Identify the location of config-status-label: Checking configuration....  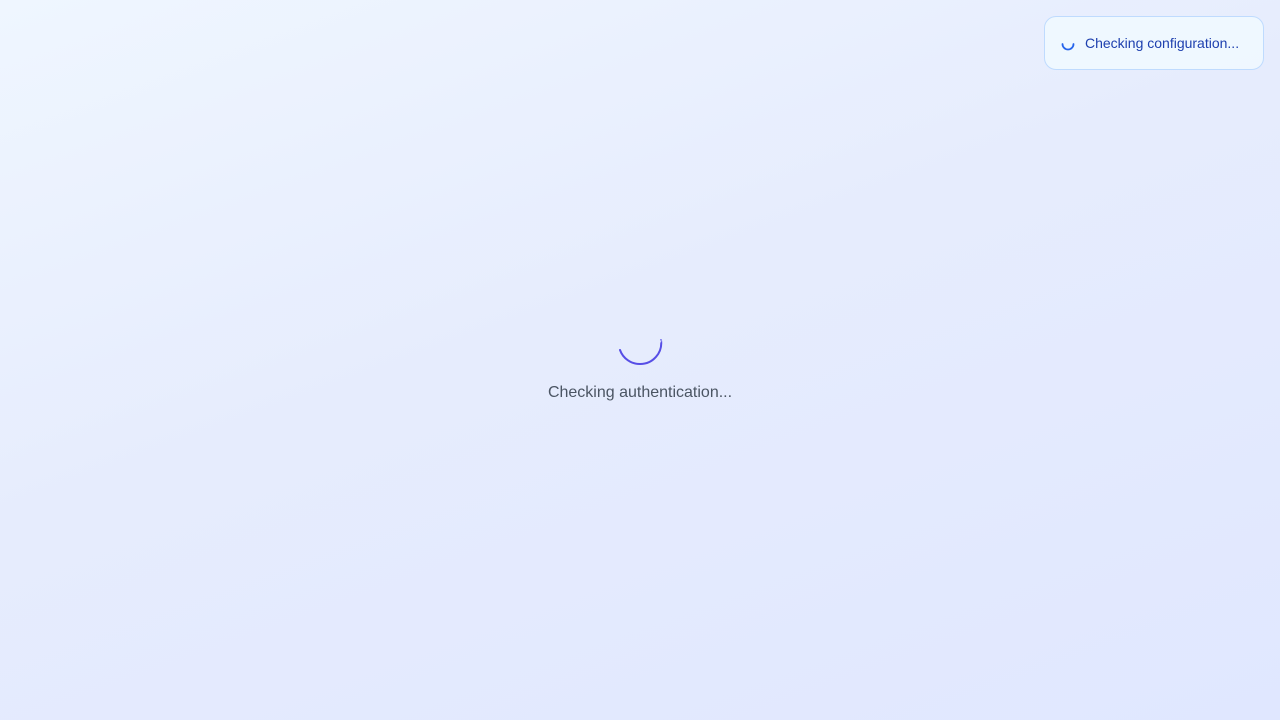
(1162, 43).